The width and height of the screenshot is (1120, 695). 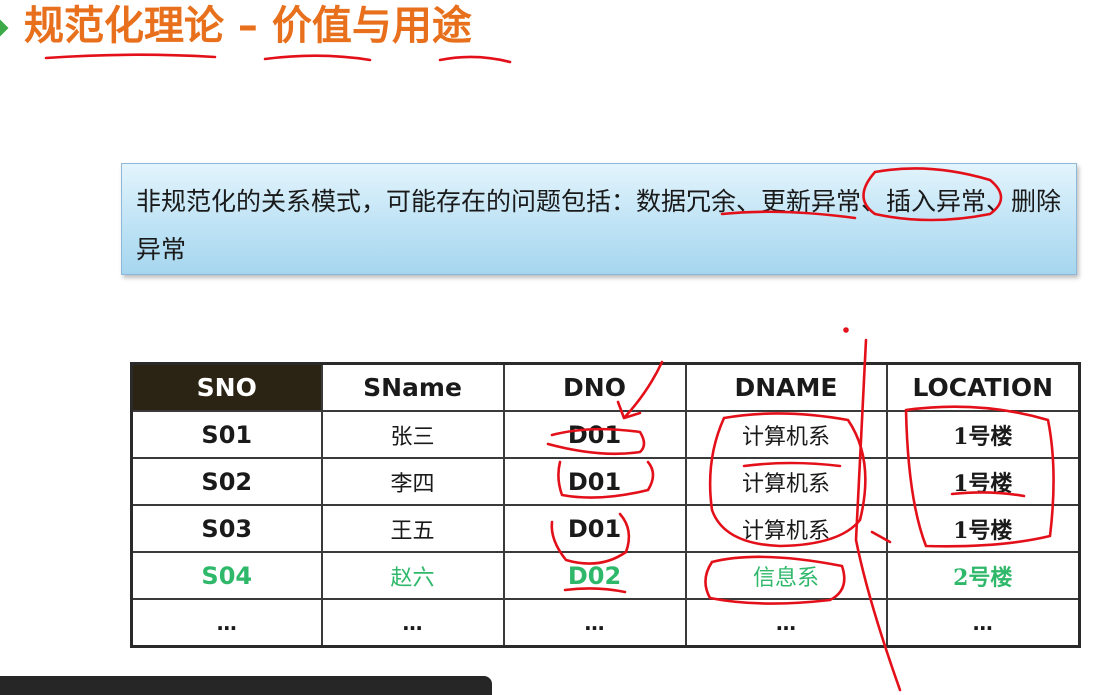 What do you see at coordinates (412, 528) in the screenshot?
I see `cell-sname: 王五` at bounding box center [412, 528].